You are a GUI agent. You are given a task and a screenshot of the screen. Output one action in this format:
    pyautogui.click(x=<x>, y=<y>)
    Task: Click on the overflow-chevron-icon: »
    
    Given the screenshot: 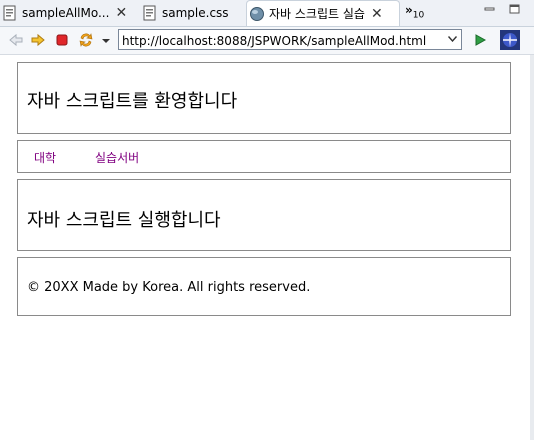 What is the action you would take?
    pyautogui.click(x=409, y=10)
    